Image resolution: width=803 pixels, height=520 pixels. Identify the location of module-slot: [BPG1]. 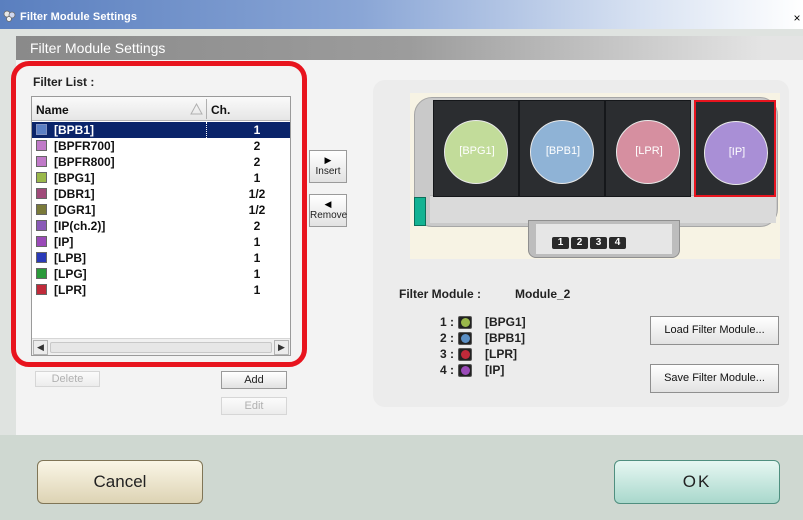
(476, 148).